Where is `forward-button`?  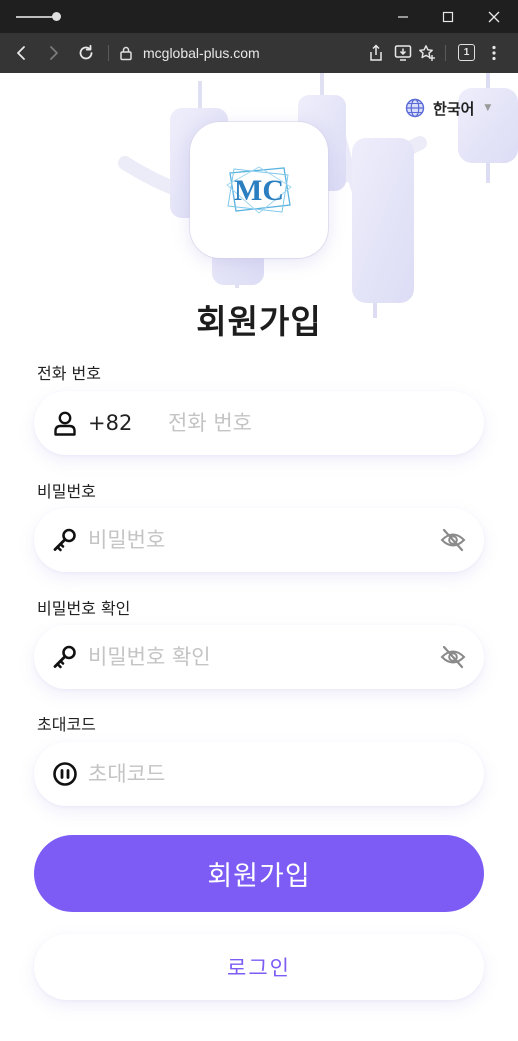
forward-button is located at coordinates (53, 53).